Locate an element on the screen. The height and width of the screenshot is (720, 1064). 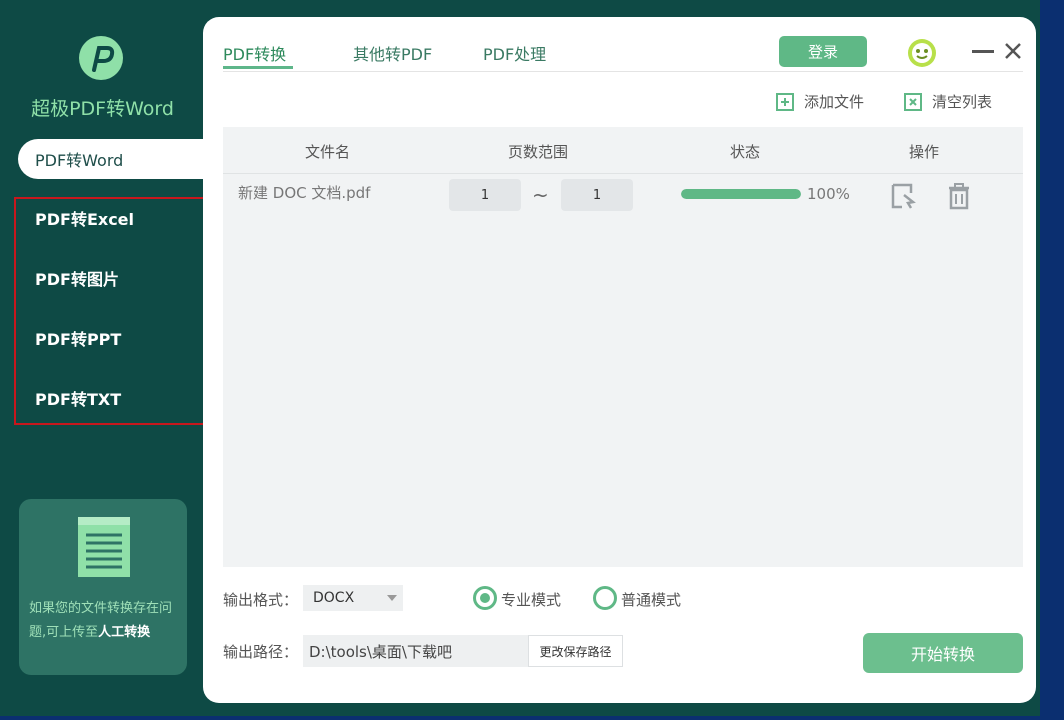
output-format-value: DOCX is located at coordinates (334, 598).